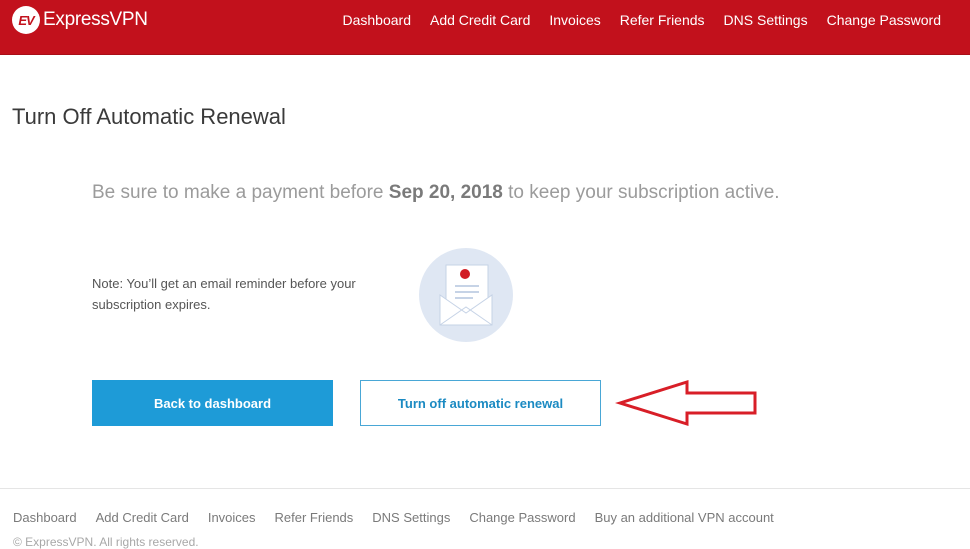 This screenshot has height=549, width=970. I want to click on red-arrow-icon, so click(686, 403).